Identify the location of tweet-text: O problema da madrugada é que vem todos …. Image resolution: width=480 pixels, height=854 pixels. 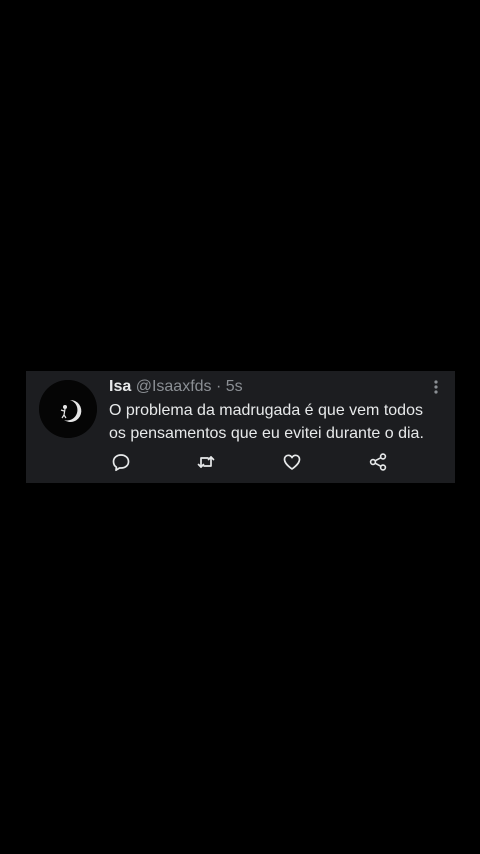
(274, 422).